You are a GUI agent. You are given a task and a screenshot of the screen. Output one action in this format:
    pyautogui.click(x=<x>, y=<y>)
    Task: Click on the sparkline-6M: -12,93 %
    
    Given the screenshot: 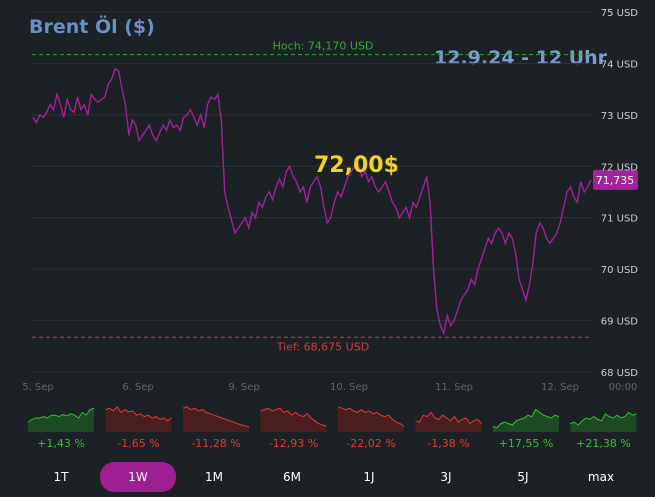 What is the action you would take?
    pyautogui.click(x=293, y=428)
    